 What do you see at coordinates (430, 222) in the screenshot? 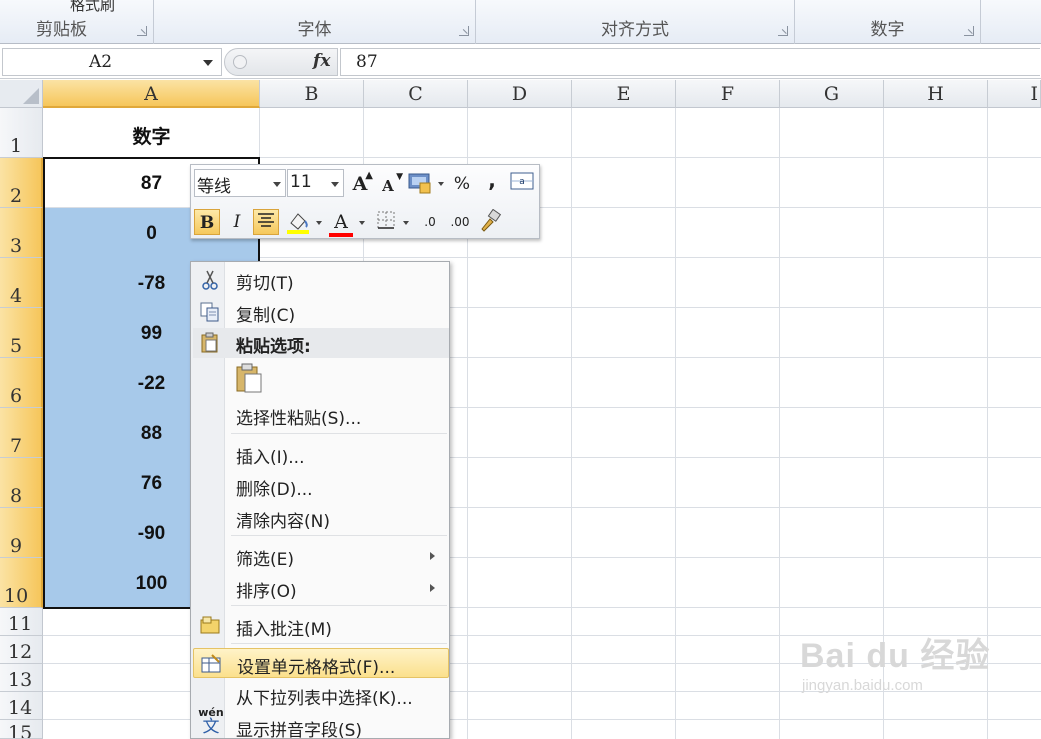
I see `increase-decimal-button: .0` at bounding box center [430, 222].